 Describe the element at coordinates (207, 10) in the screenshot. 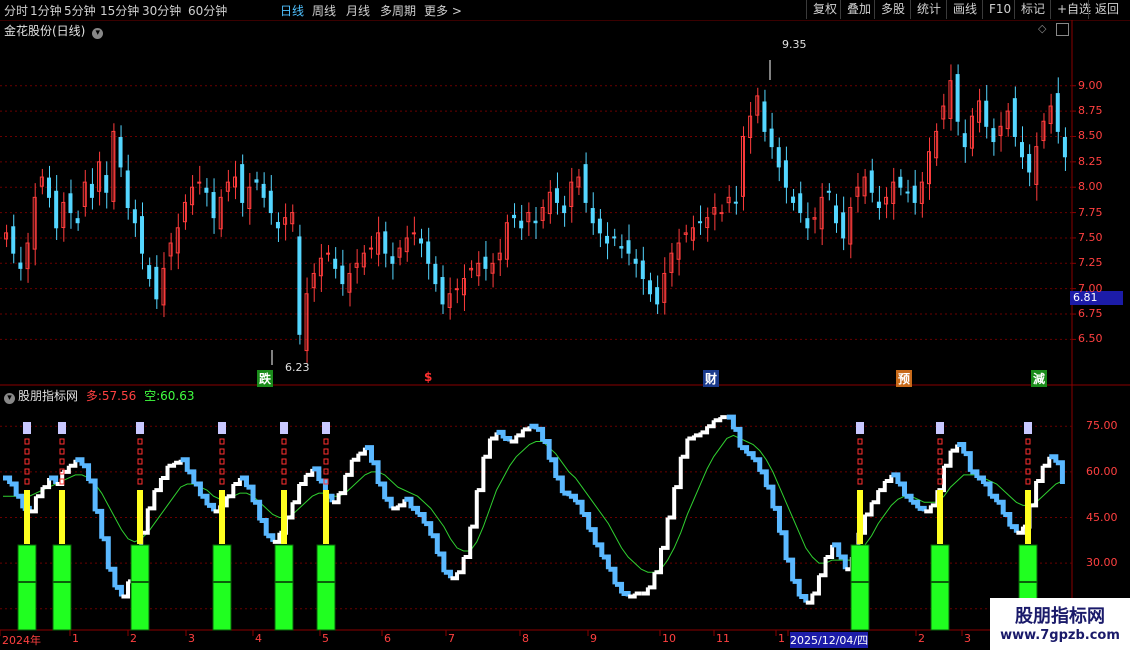

I see `period-tab-5: 60分钟` at that location.